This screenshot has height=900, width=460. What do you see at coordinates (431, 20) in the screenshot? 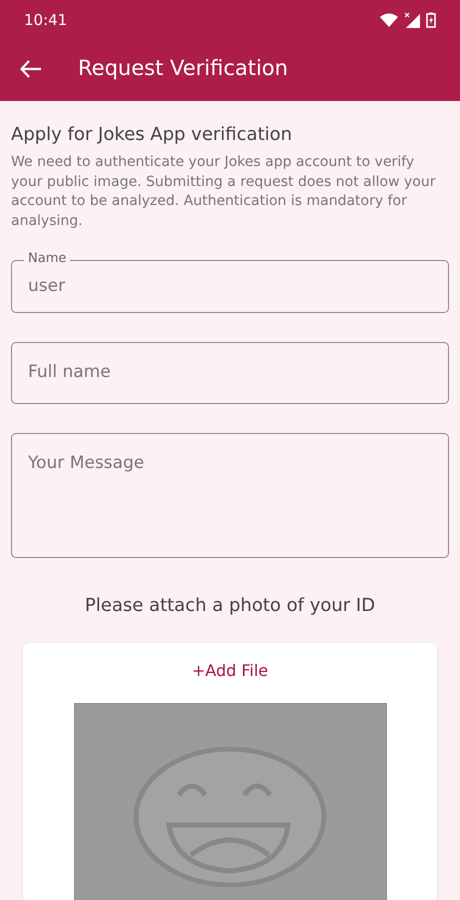
I see `battery-icon` at bounding box center [431, 20].